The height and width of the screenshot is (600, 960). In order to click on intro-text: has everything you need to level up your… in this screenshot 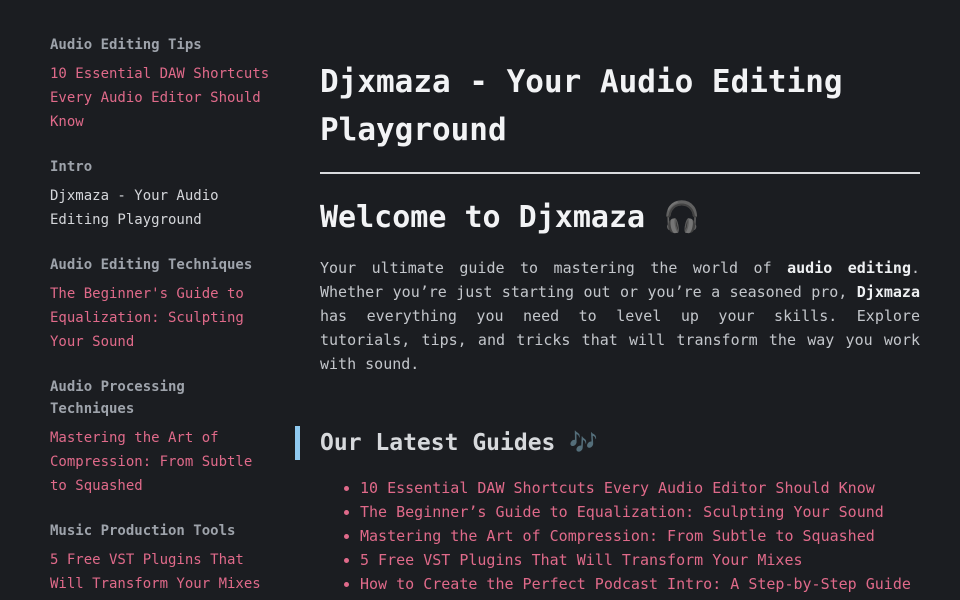, I will do `click(620, 340)`.